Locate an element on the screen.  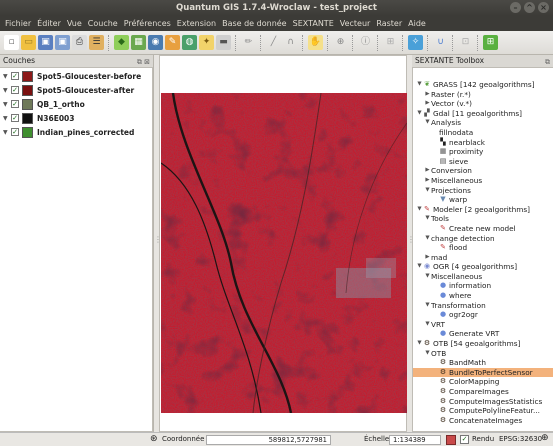
provider-node: ▼ ✎ Modeler [2 geoalgorithms] is located at coordinates (483, 210).